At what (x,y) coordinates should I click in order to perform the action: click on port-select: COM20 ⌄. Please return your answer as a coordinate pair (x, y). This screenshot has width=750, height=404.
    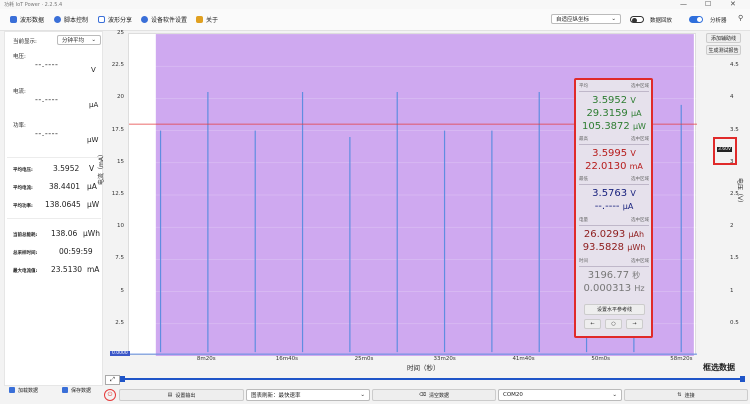
    Looking at the image, I should click on (560, 395).